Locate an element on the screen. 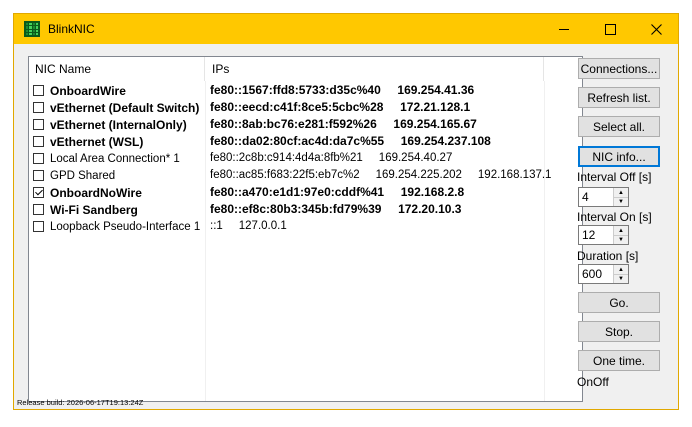 This screenshot has height=427, width=692. title-bar: BlinkNIC is located at coordinates (346, 29).